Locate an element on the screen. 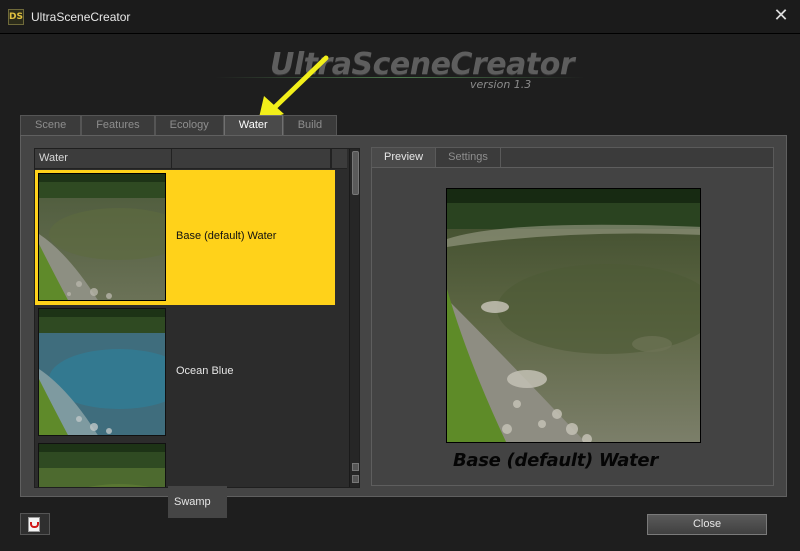 The image size is (800, 551). main-tabs: Scene Features Ecology Water Build is located at coordinates (179, 125).